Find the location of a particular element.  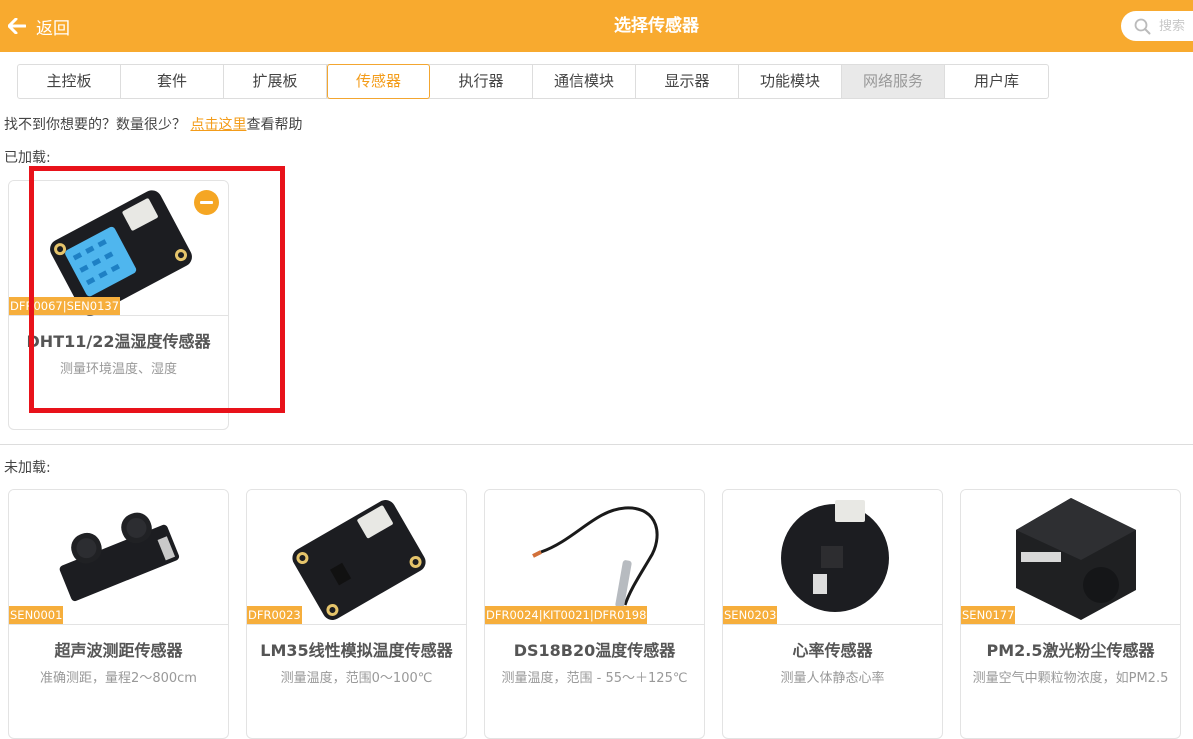

tab-display: 显示器 is located at coordinates (687, 81).